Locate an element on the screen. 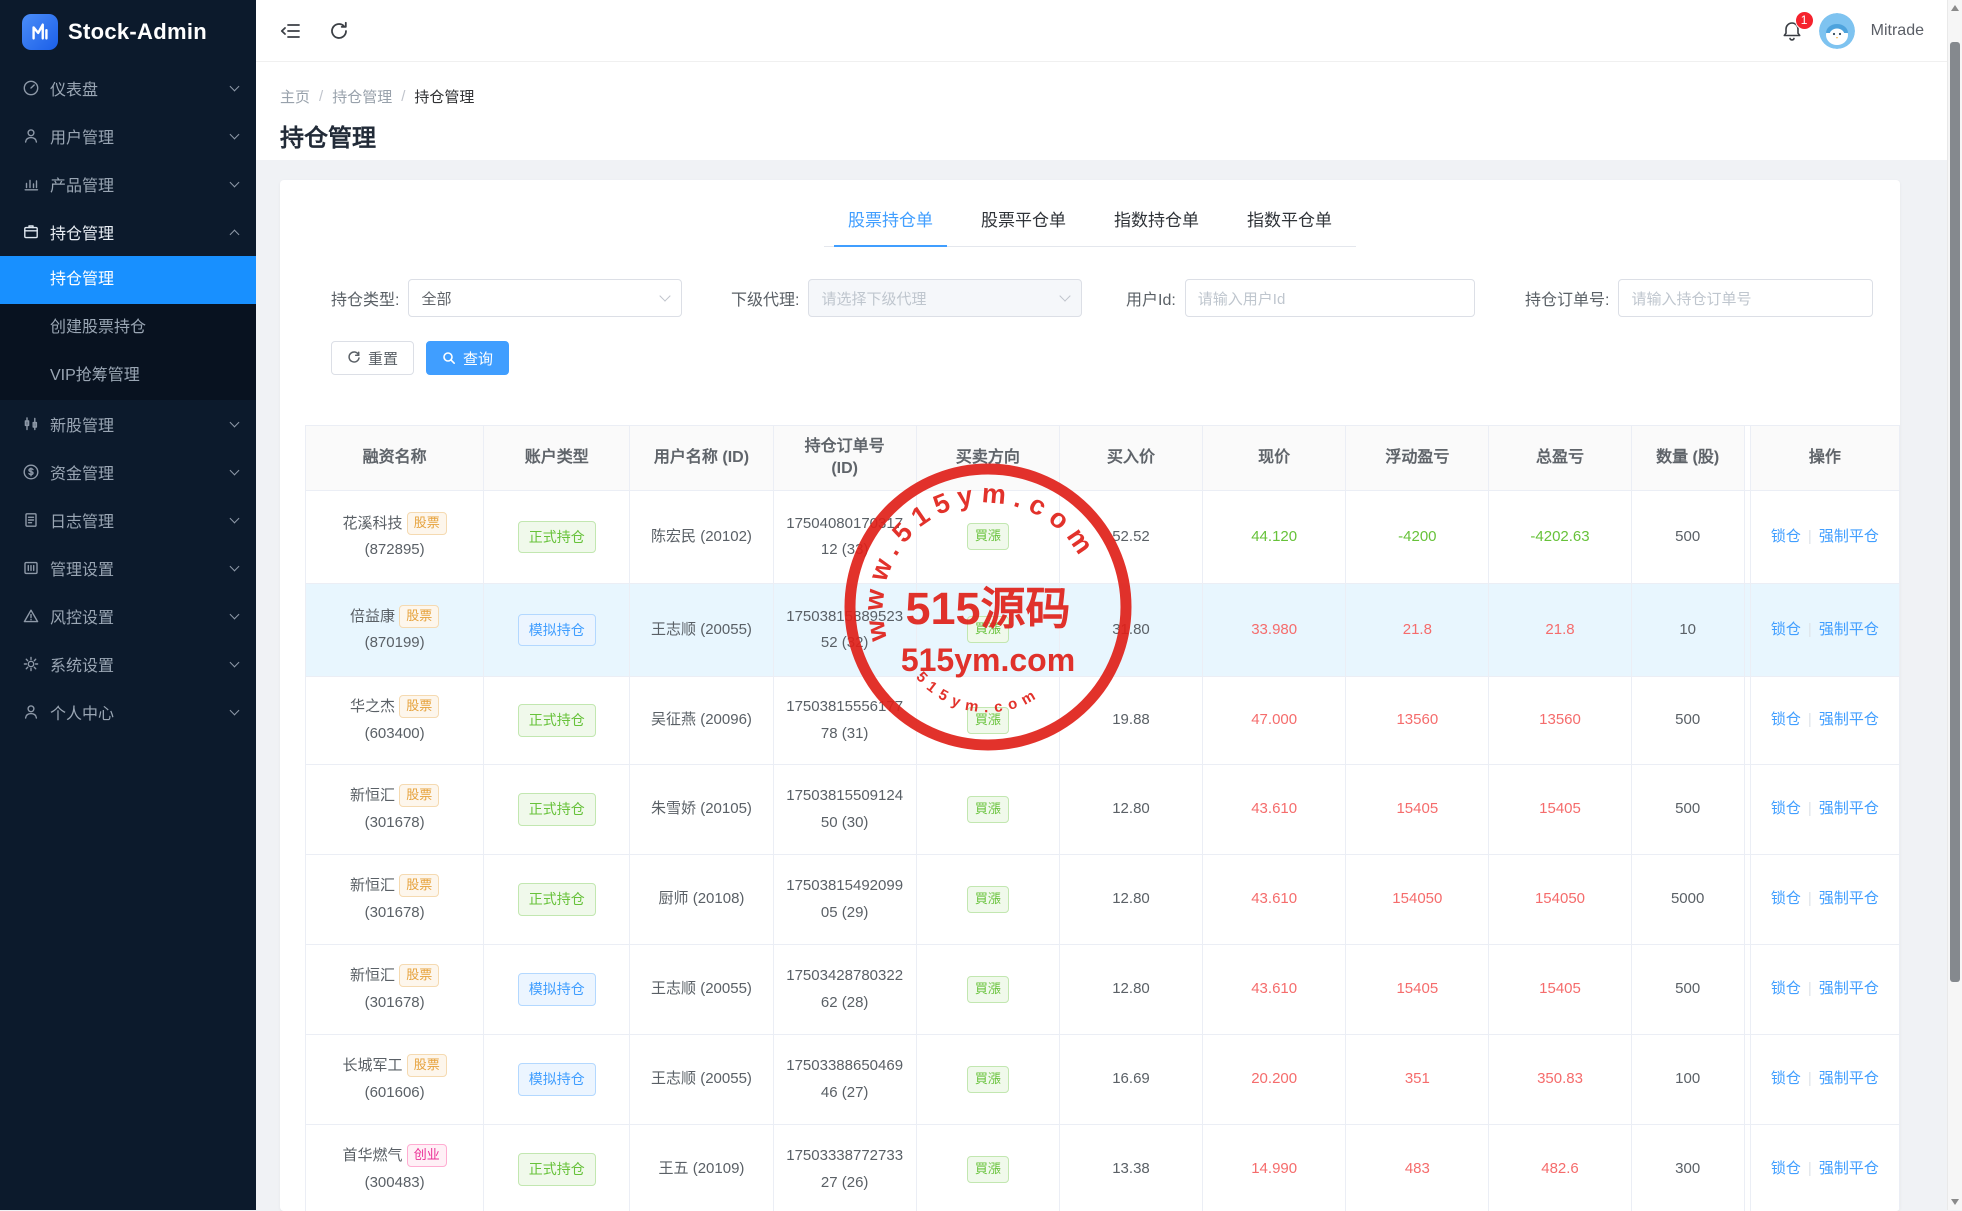 This screenshot has height=1211, width=1962. menu-collapse-icon is located at coordinates (291, 31).